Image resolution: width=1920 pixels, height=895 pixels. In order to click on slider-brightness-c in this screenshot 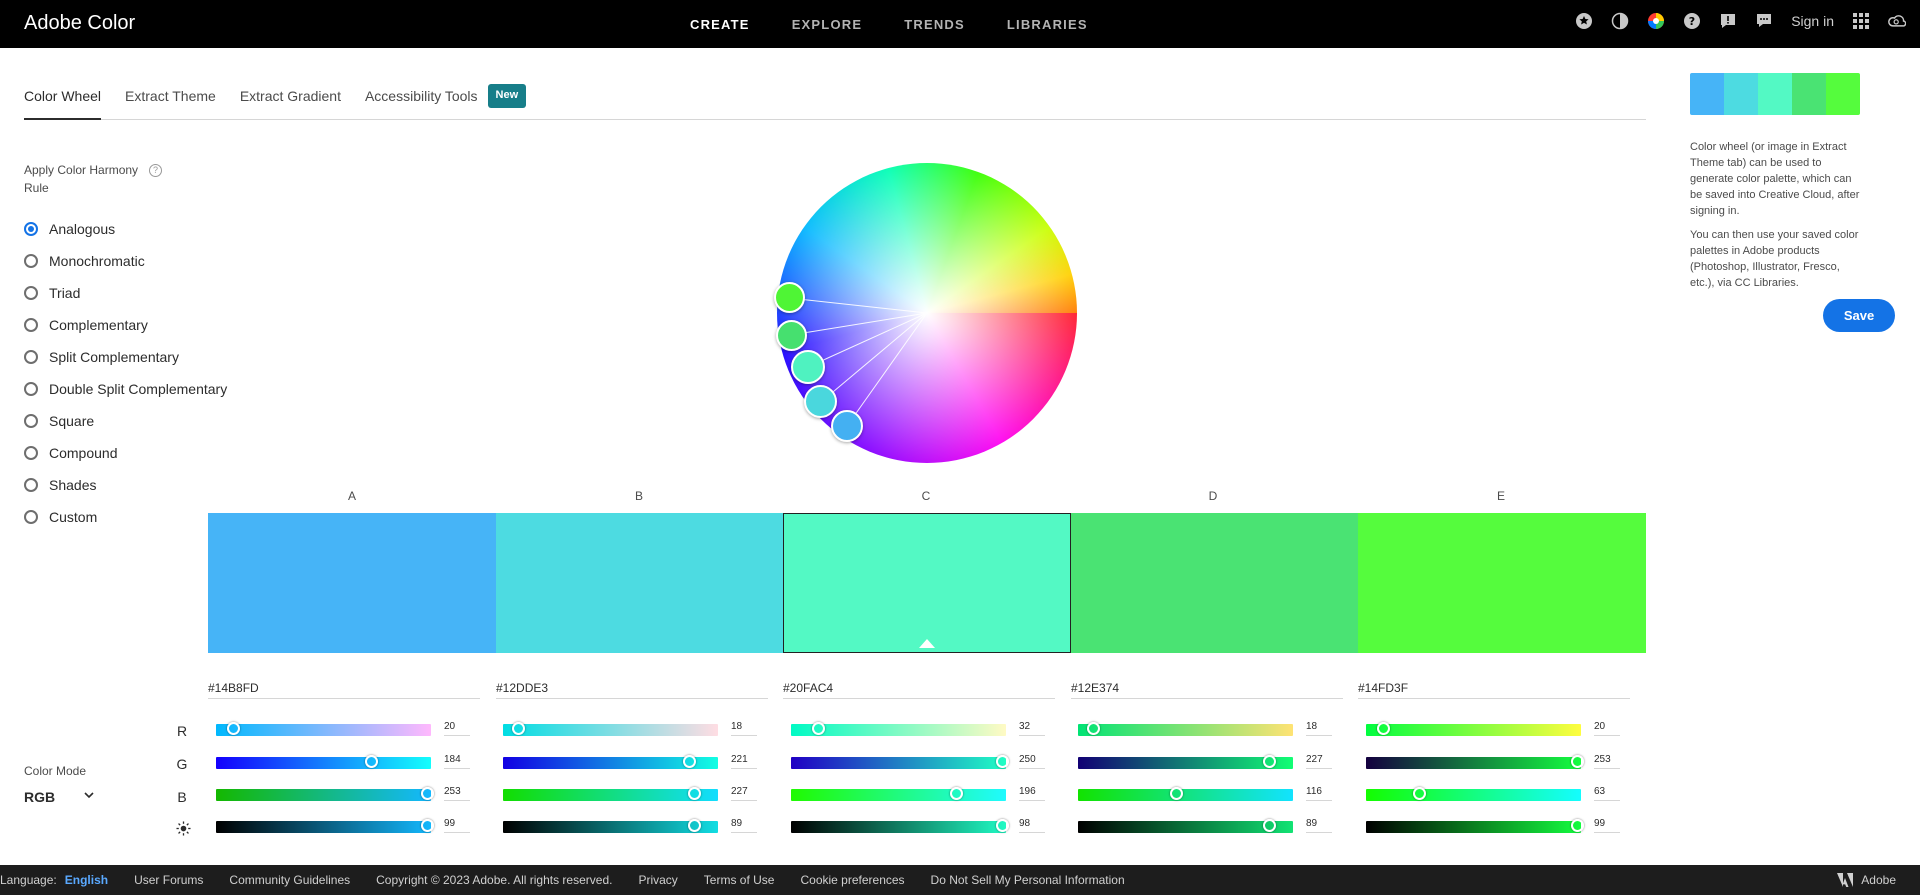, I will do `click(900, 826)`.